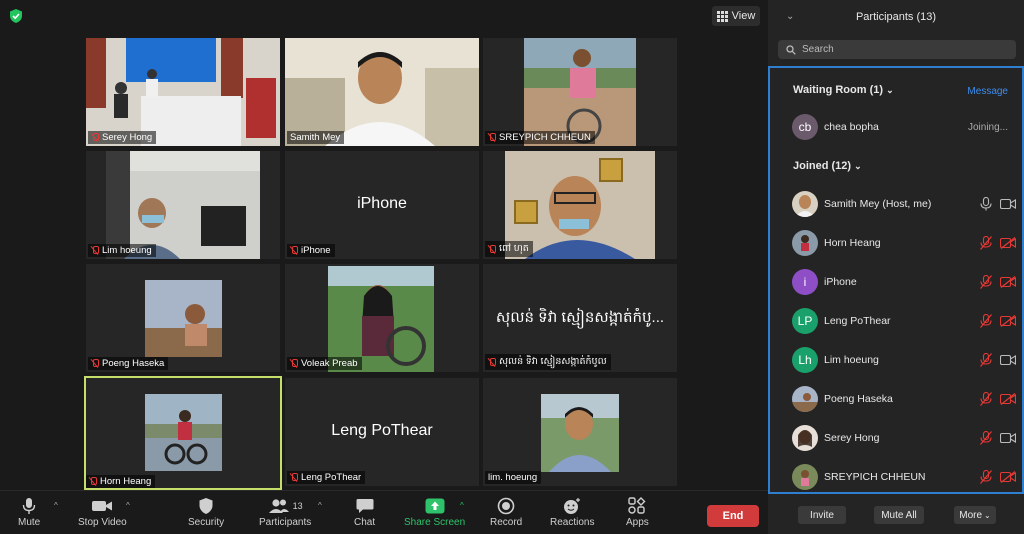 The height and width of the screenshot is (534, 1024). Describe the element at coordinates (722, 16) in the screenshot. I see `grid-view-icon` at that location.